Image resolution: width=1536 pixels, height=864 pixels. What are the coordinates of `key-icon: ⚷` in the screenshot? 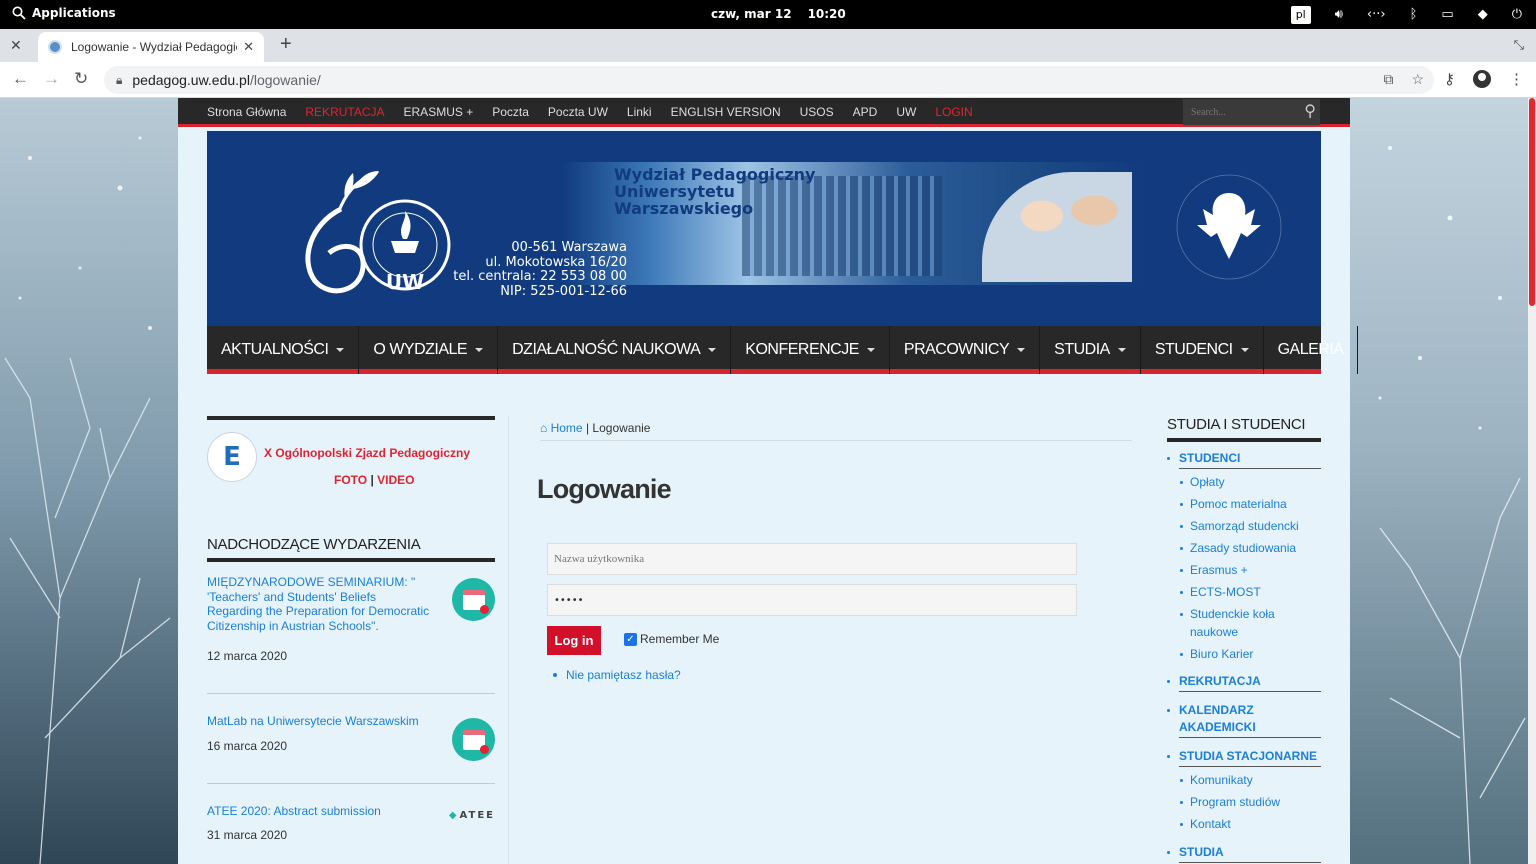 It's located at (1449, 79).